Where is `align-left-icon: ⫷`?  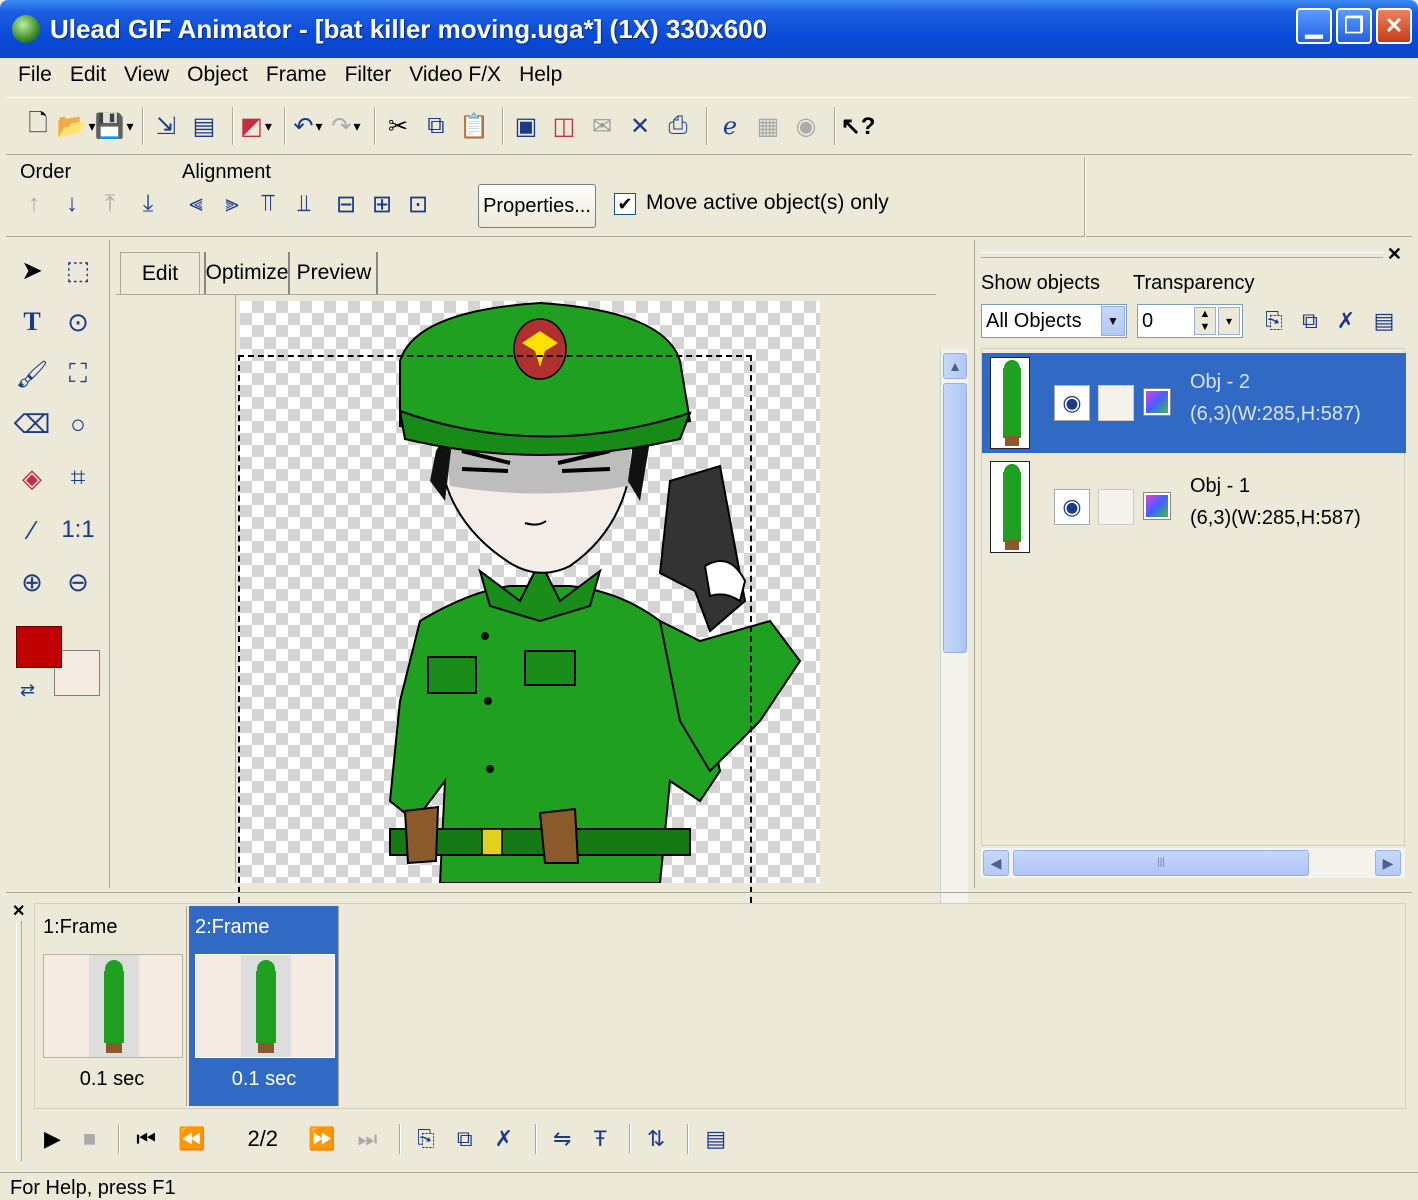 align-left-icon: ⫷ is located at coordinates (196, 204).